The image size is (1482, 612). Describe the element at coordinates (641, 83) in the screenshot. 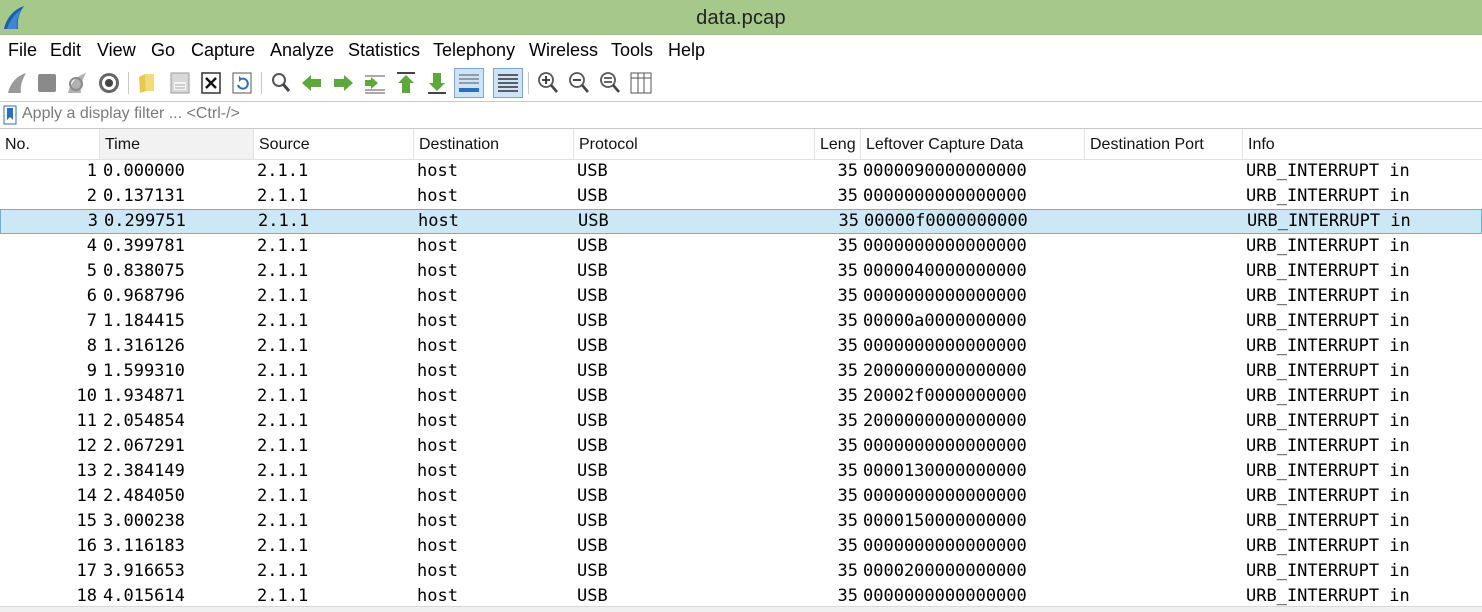

I see `resize-columns-icon` at that location.